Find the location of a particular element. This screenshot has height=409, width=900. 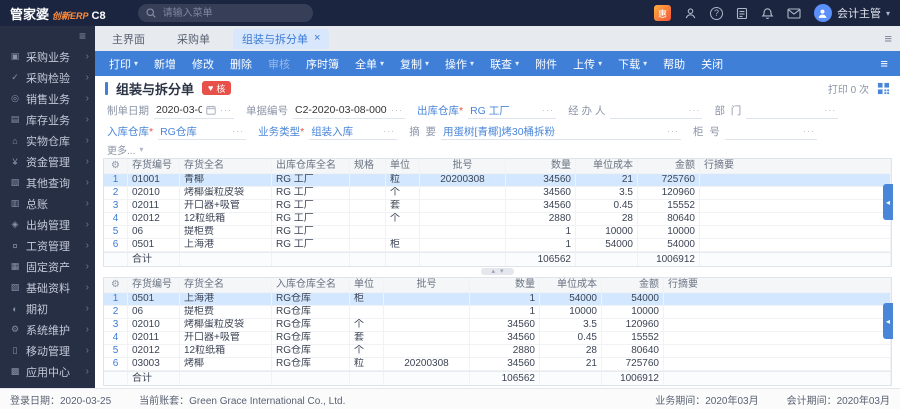

user-add-icon is located at coordinates (690, 13).